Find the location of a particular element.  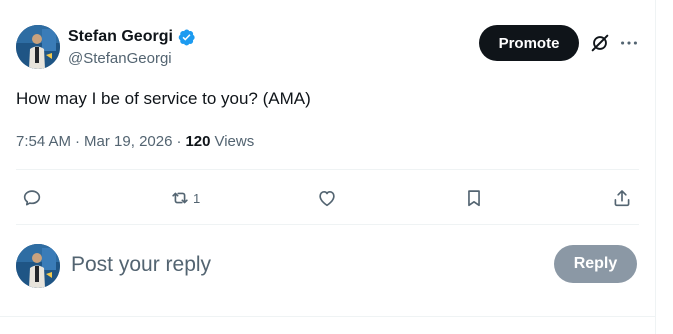

timeline-right-border is located at coordinates (655, 167).